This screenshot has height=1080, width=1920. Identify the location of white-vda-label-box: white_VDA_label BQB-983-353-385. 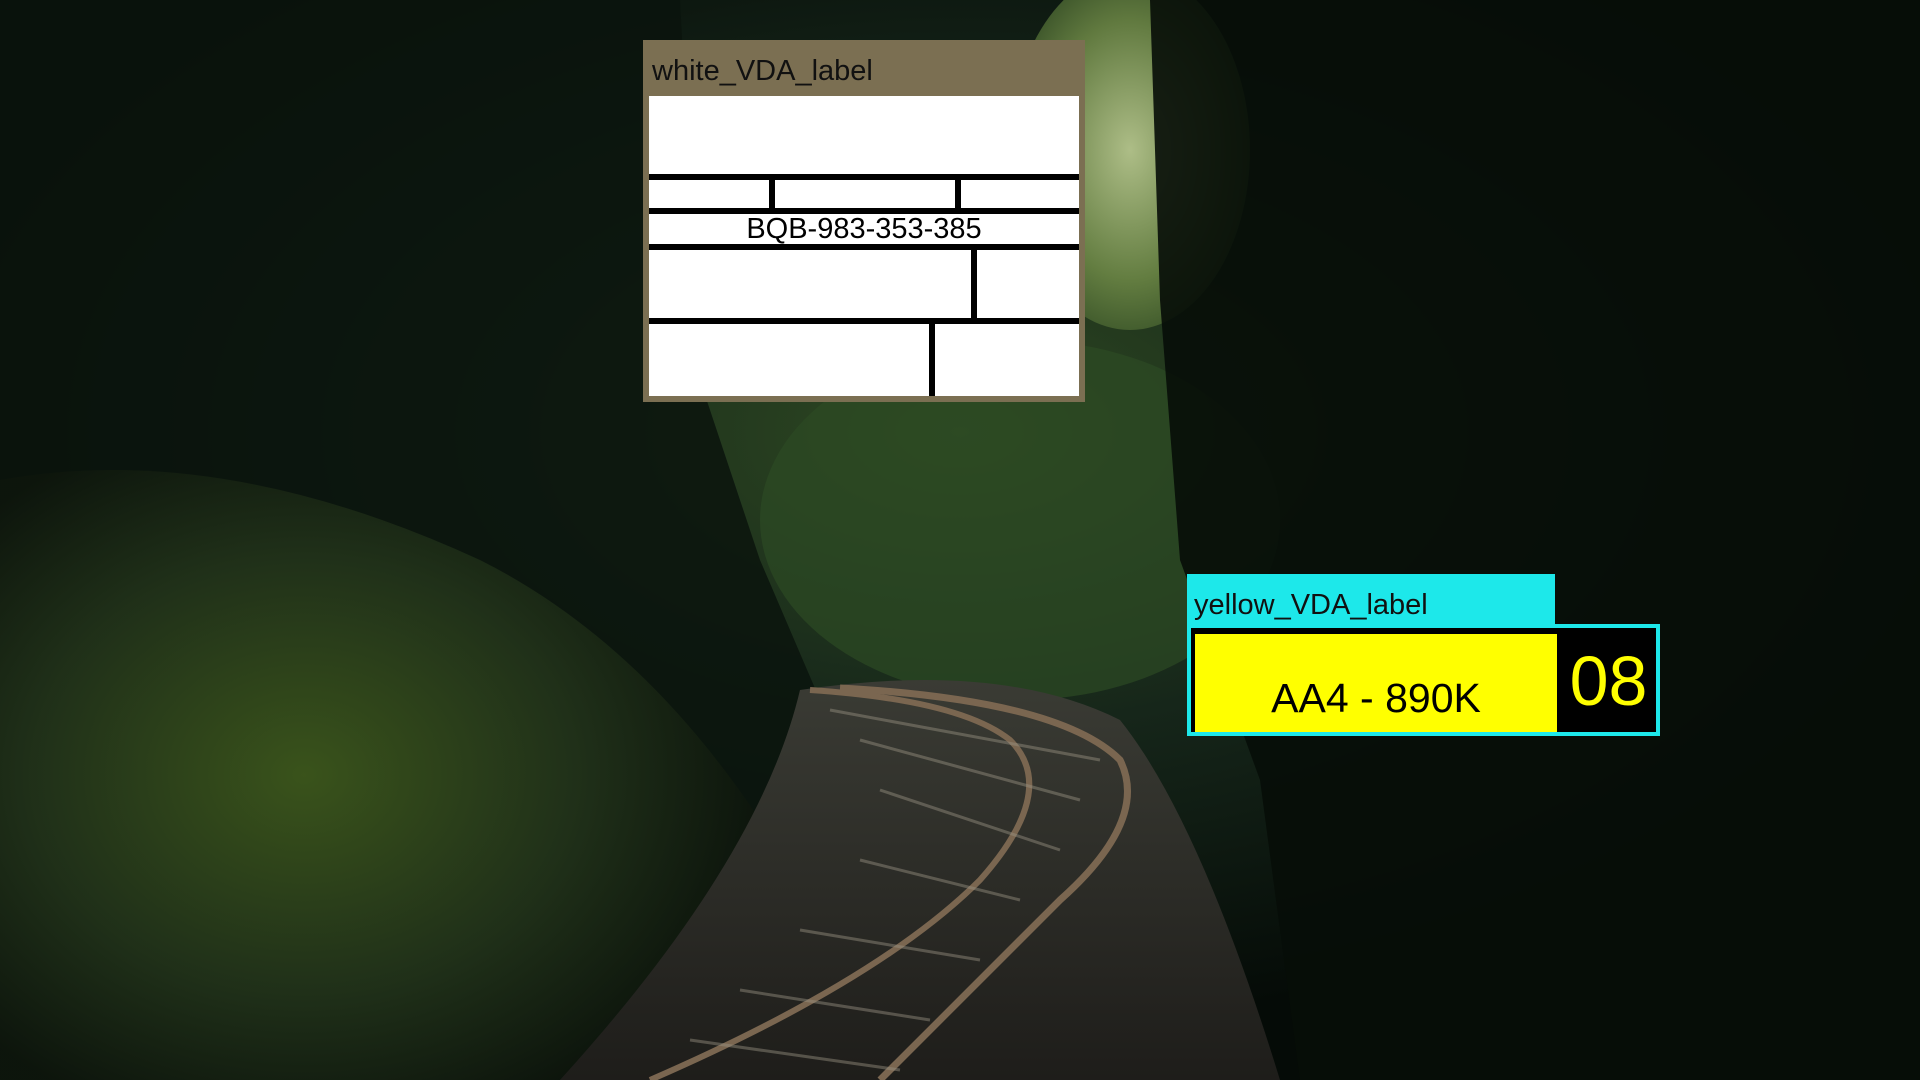
(864, 221).